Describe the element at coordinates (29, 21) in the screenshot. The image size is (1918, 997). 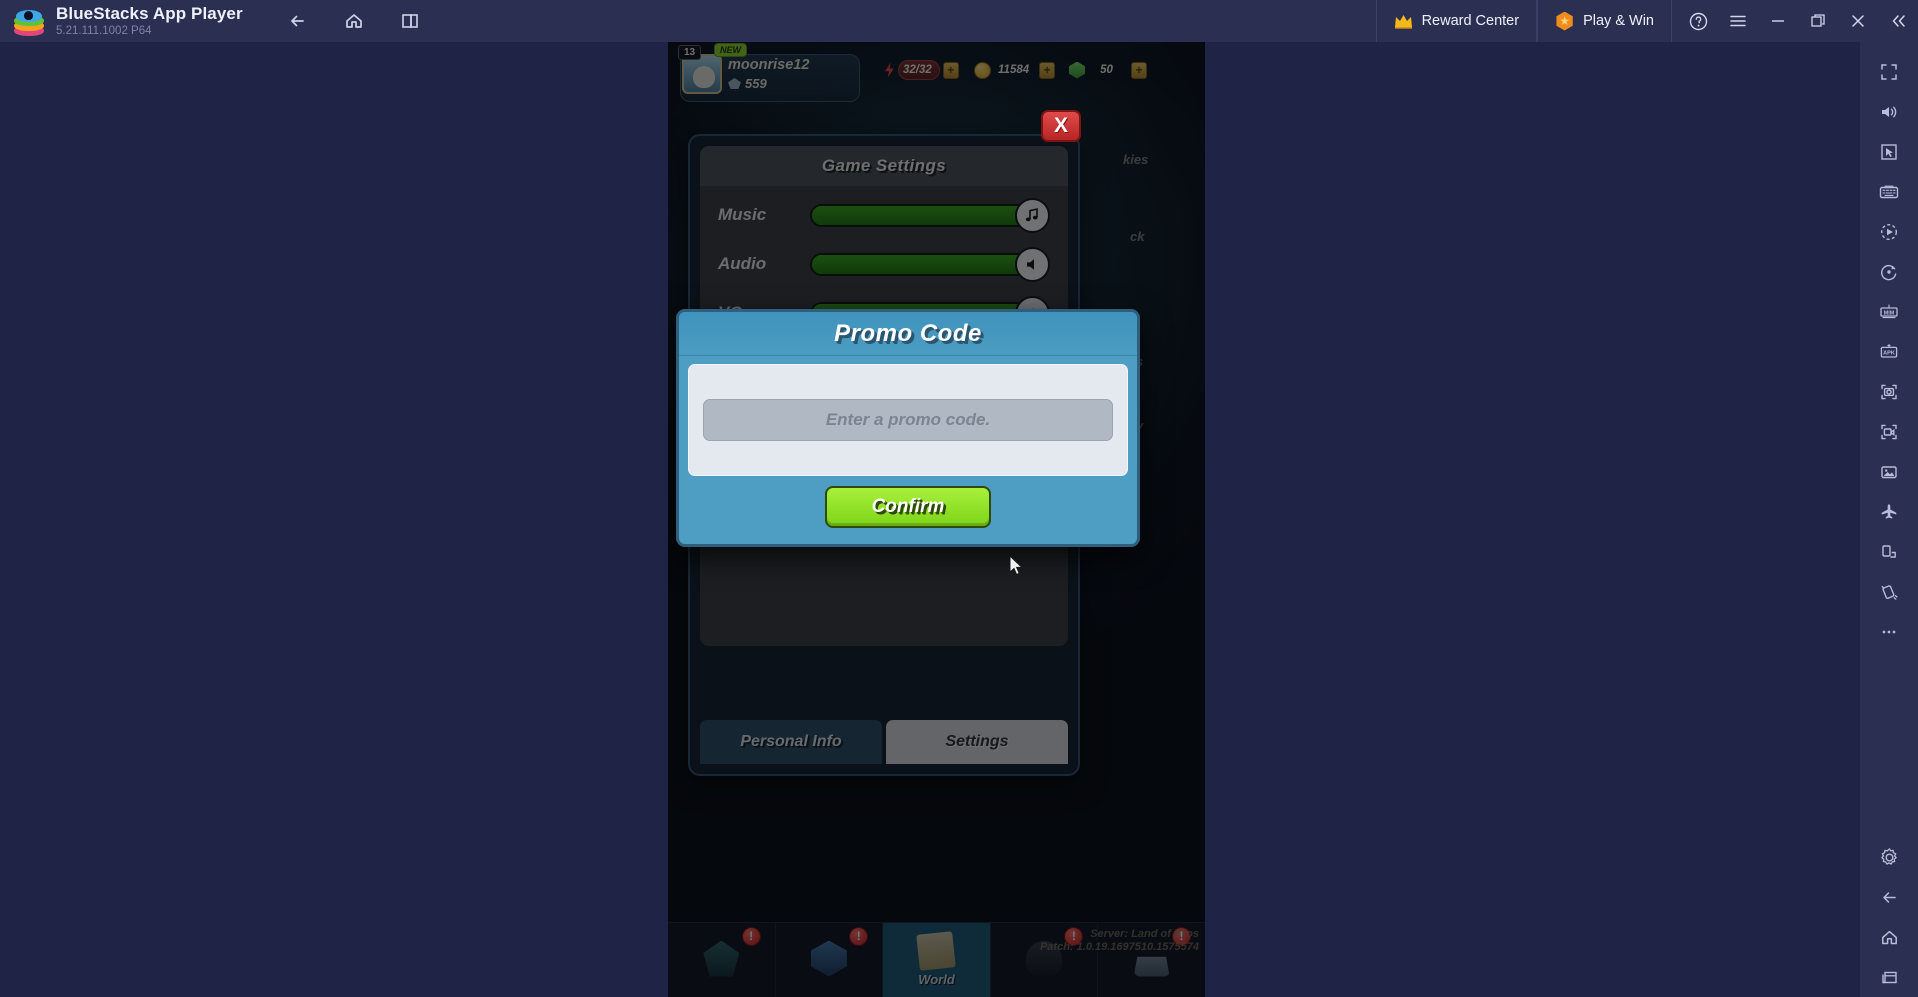
I see `bluestacks-logo-icon` at that location.